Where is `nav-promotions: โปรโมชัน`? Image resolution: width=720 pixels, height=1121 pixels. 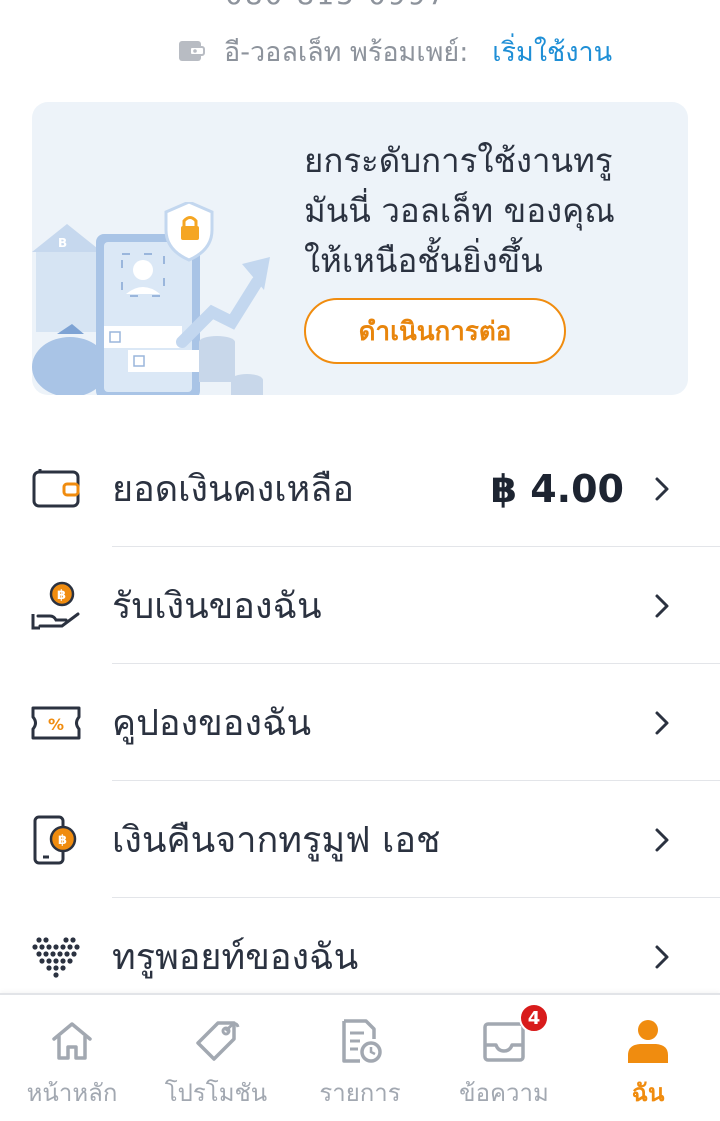 nav-promotions: โปรโมชัน is located at coordinates (216, 1058).